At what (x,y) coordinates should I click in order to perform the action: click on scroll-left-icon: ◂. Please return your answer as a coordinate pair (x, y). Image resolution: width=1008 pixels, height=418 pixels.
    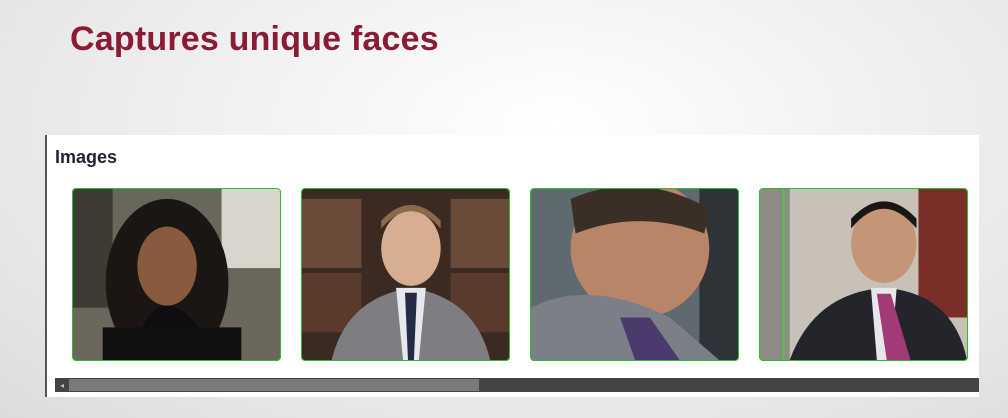
    Looking at the image, I should click on (62, 385).